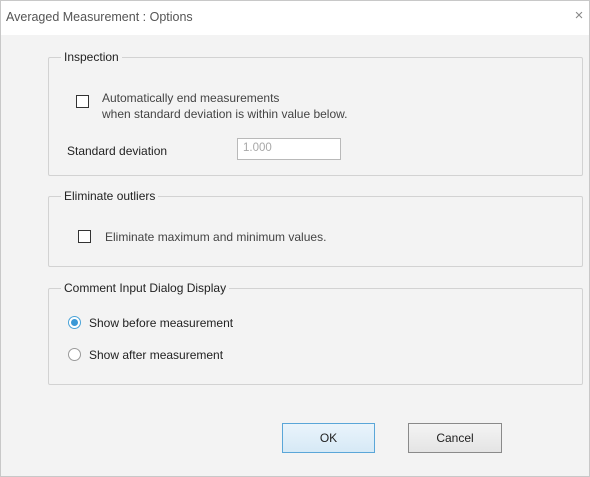 The height and width of the screenshot is (477, 590). What do you see at coordinates (216, 237) in the screenshot?
I see `eliminate-outliers-label: Eliminate maximum and minimum values.` at bounding box center [216, 237].